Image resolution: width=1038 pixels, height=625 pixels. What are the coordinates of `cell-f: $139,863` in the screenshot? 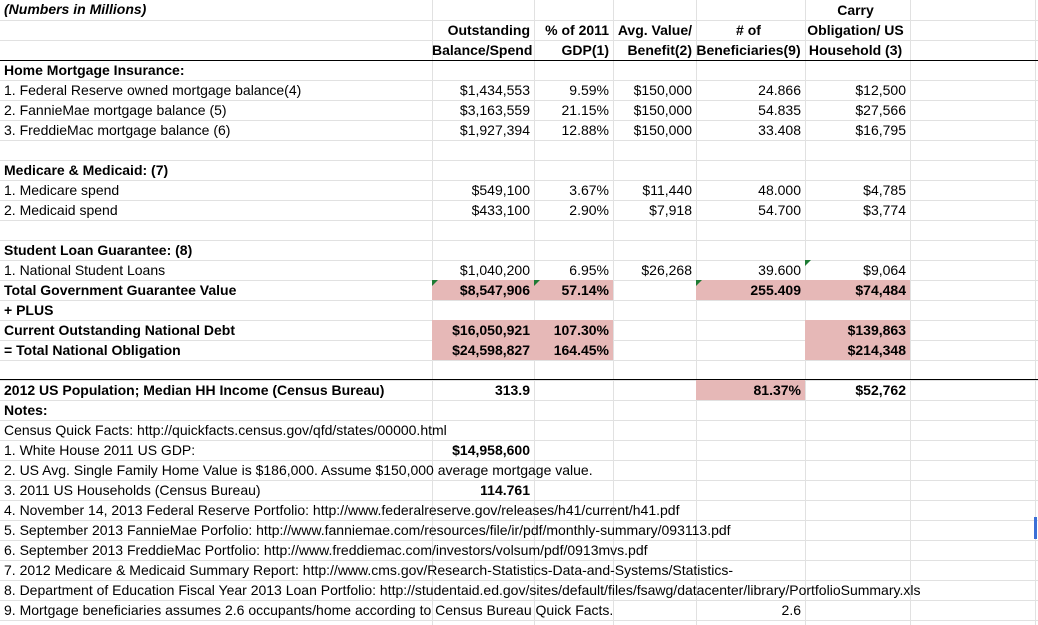 It's located at (876, 330).